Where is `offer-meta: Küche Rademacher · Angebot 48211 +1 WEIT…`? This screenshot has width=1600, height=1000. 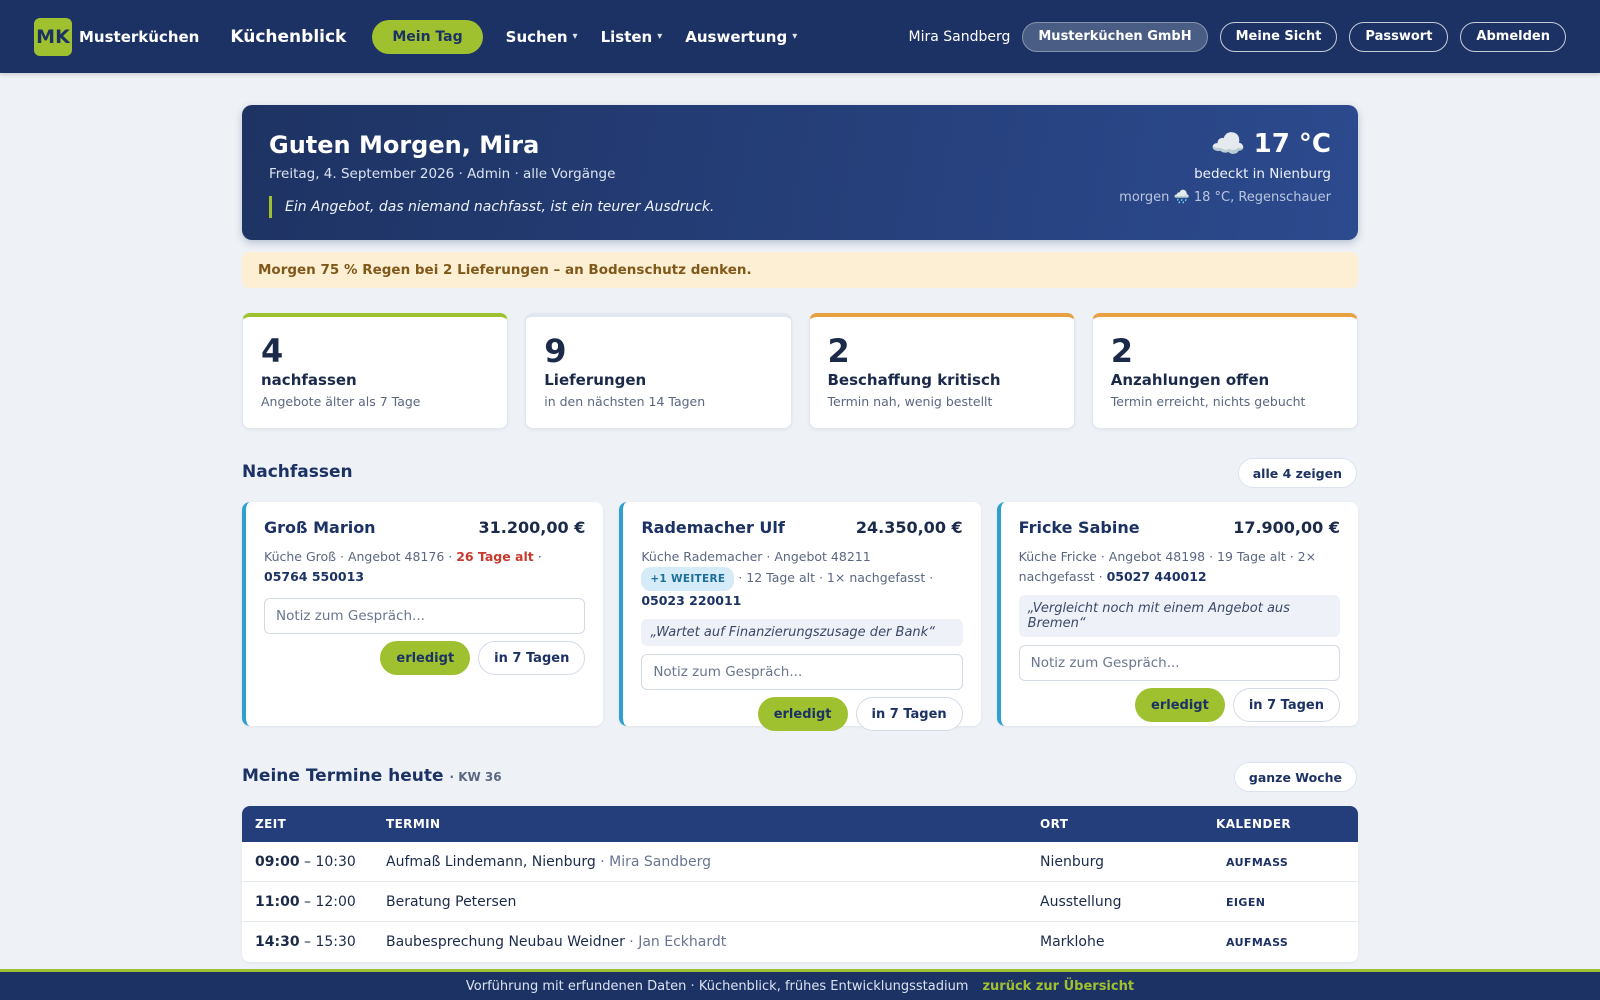
offer-meta: Küche Rademacher · Angebot 48211 +1 WEIT… is located at coordinates (801, 579).